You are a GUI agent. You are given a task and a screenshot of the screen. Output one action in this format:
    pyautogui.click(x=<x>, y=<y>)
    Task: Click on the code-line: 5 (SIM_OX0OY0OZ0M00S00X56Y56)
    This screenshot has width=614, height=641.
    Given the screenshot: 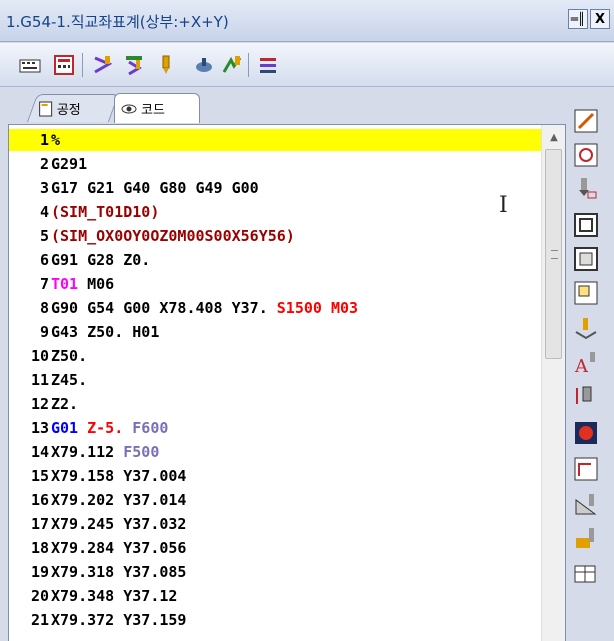 What is the action you would take?
    pyautogui.click(x=275, y=236)
    